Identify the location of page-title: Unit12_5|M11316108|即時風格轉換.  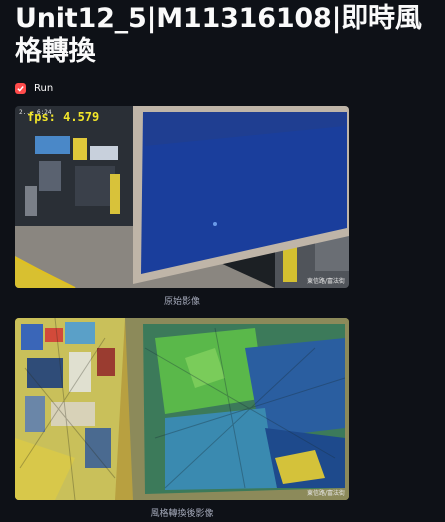
(218, 35).